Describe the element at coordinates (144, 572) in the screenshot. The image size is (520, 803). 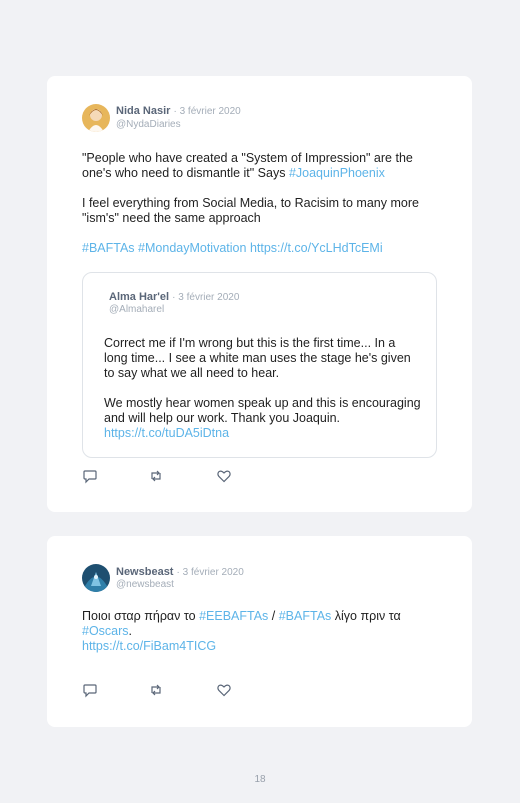
I see `author-name-text: Newsbeast` at that location.